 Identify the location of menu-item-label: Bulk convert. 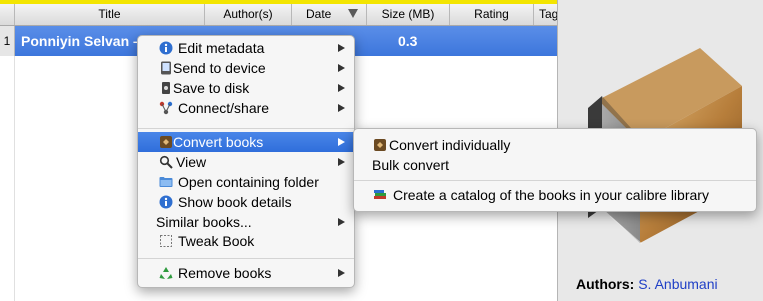
(411, 165).